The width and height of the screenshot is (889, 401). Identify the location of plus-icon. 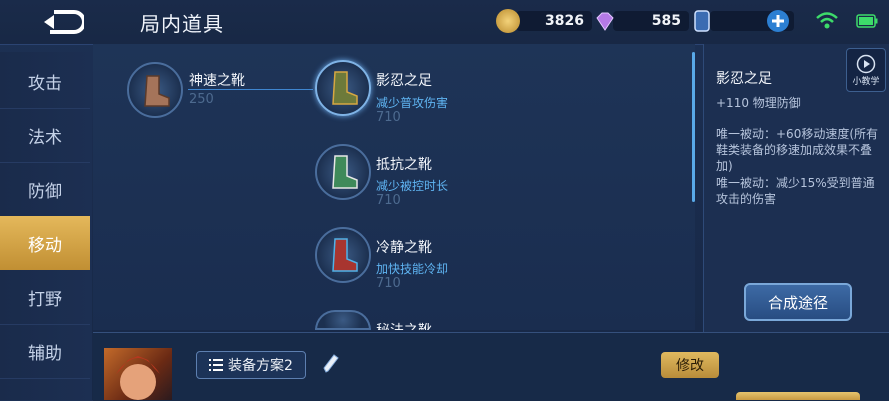
(778, 21).